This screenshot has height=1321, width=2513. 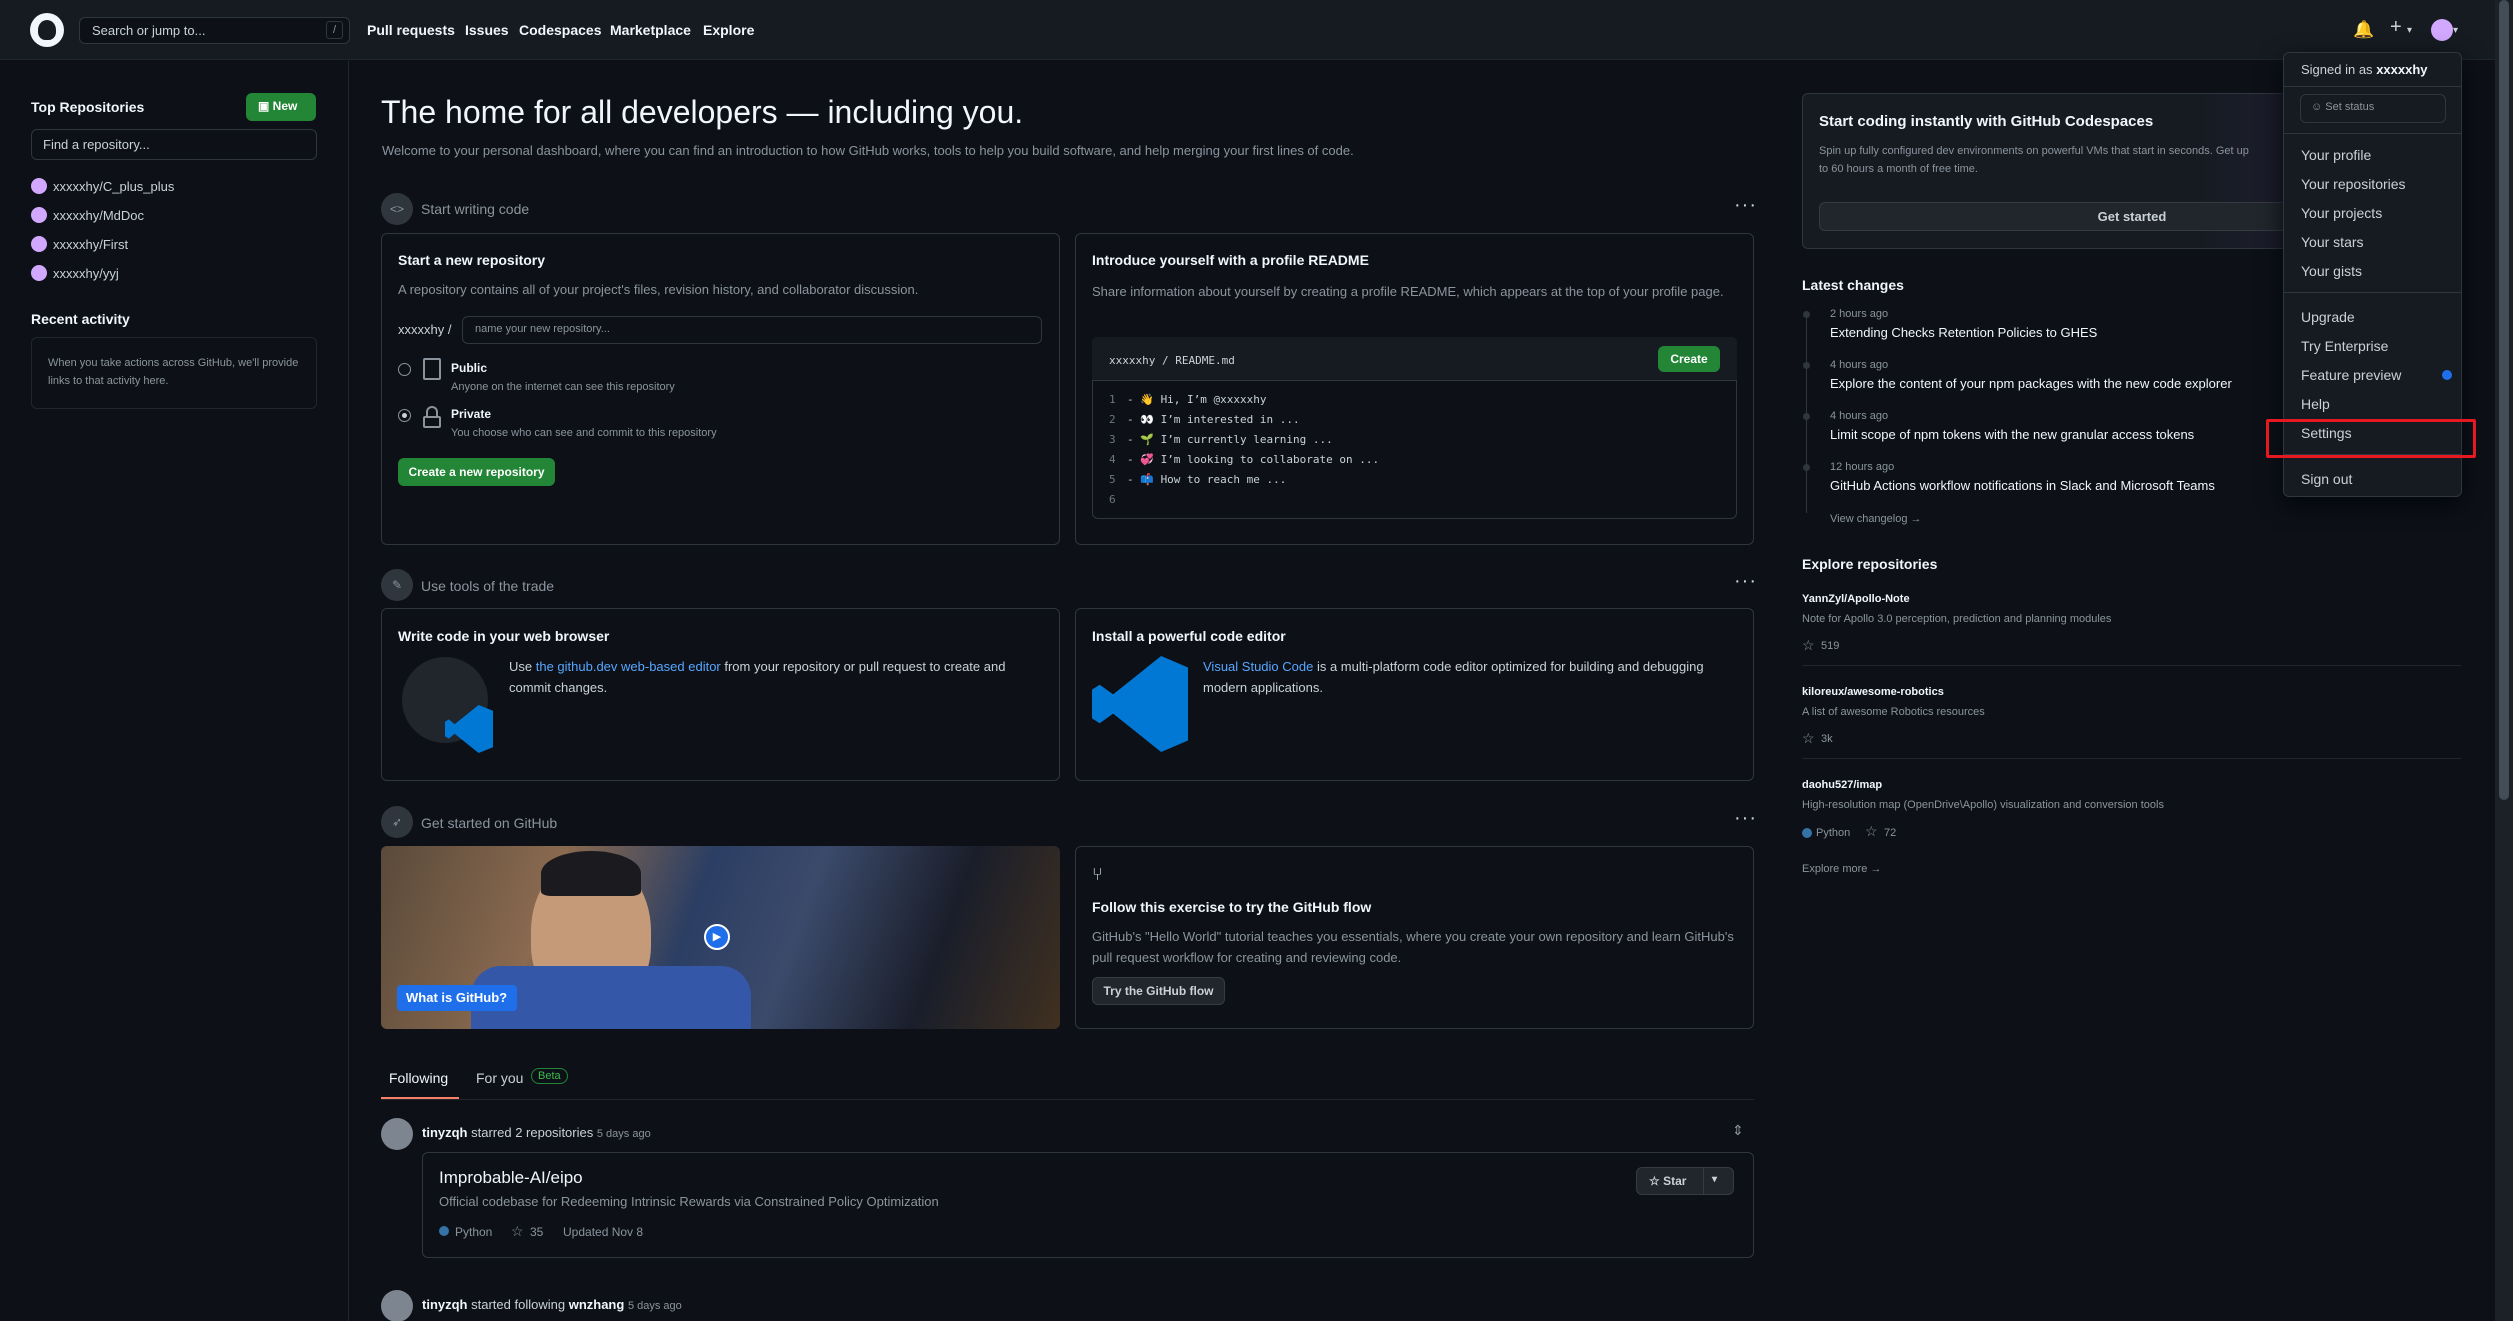 I want to click on github-logo-icon, so click(x=47, y=30).